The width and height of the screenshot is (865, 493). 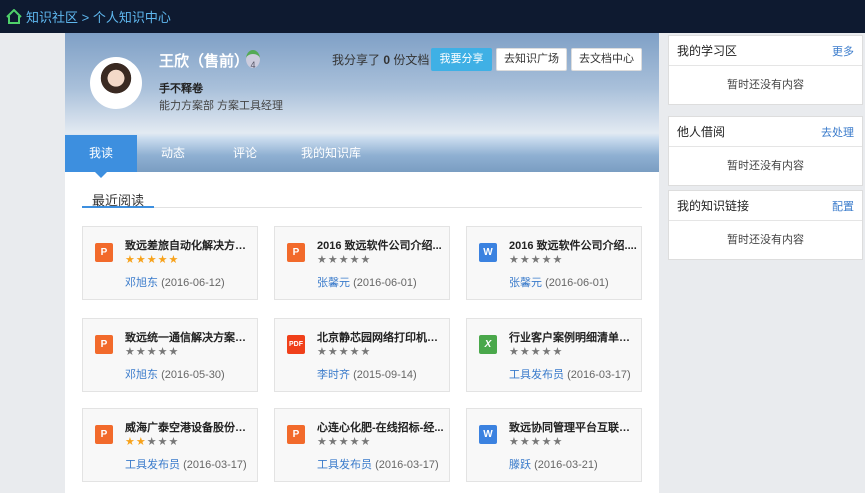 What do you see at coordinates (170, 263) in the screenshot?
I see `document-card: P 致远差旅自动化解决方案... ★★★★★ 邓旭东 (2016-06-12)` at bounding box center [170, 263].